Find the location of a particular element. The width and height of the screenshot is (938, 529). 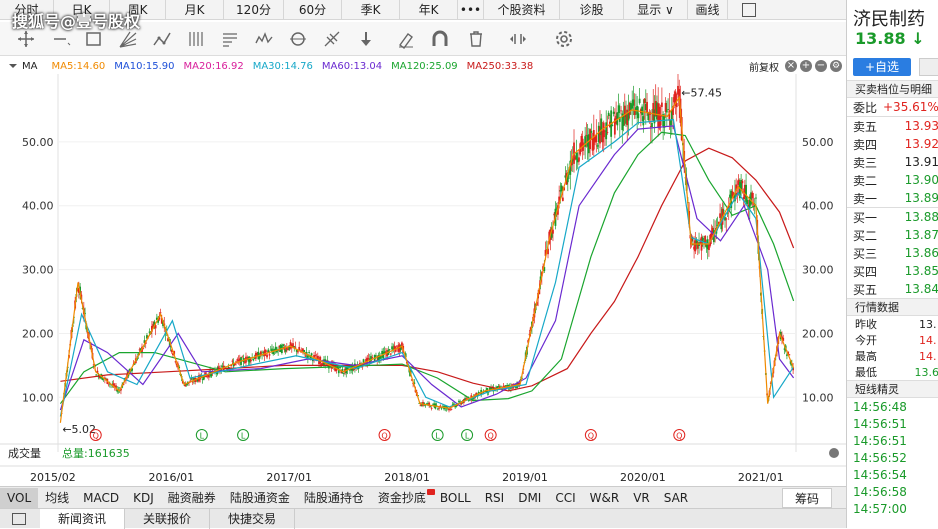

asks-row: 卖二13.90 is located at coordinates (892, 180).